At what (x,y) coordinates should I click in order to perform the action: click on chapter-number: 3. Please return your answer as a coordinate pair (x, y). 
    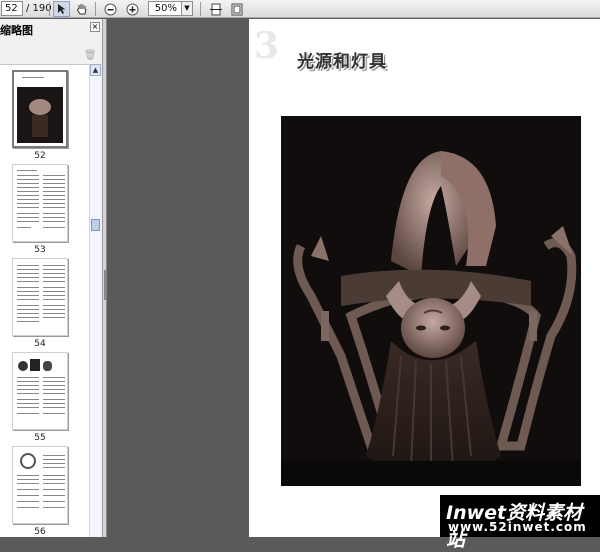
    Looking at the image, I should click on (267, 46).